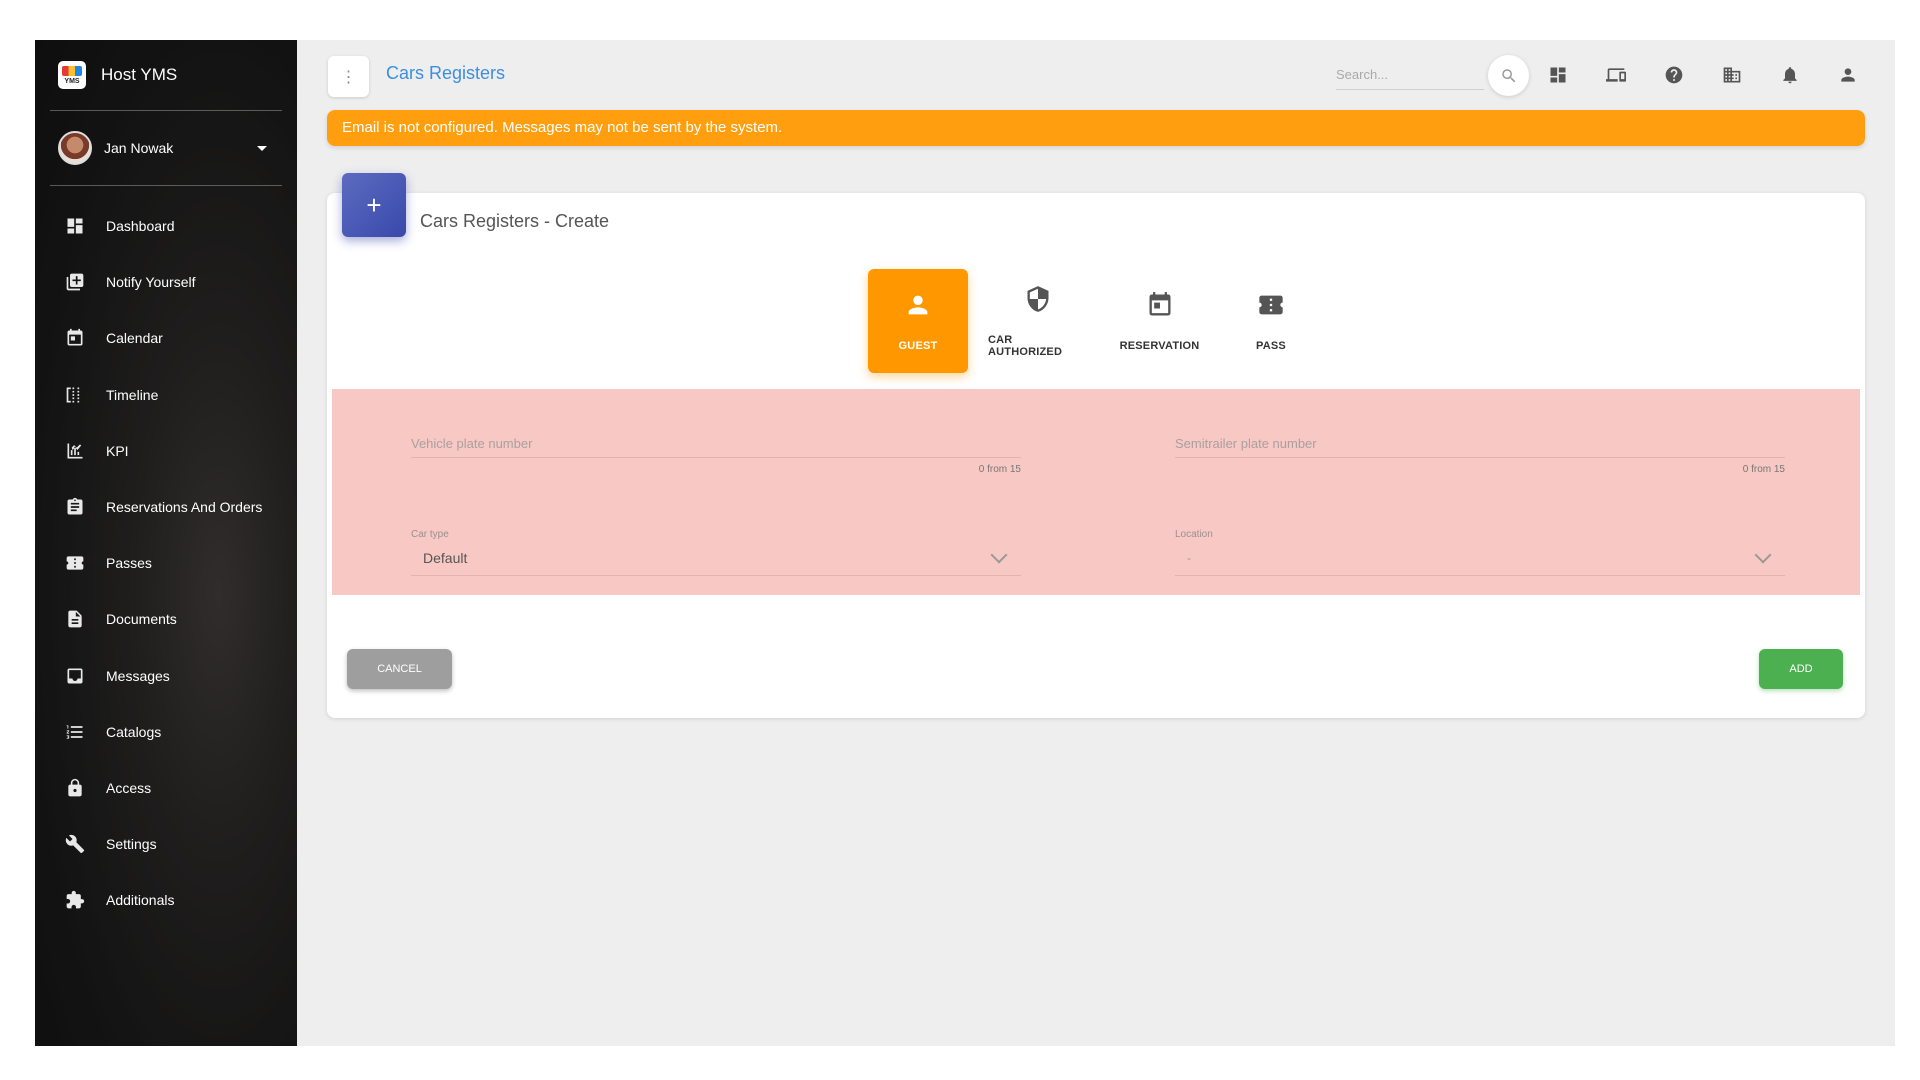  What do you see at coordinates (1038, 321) in the screenshot?
I see `tab-car-authorized: CAR AUTHORIZED` at bounding box center [1038, 321].